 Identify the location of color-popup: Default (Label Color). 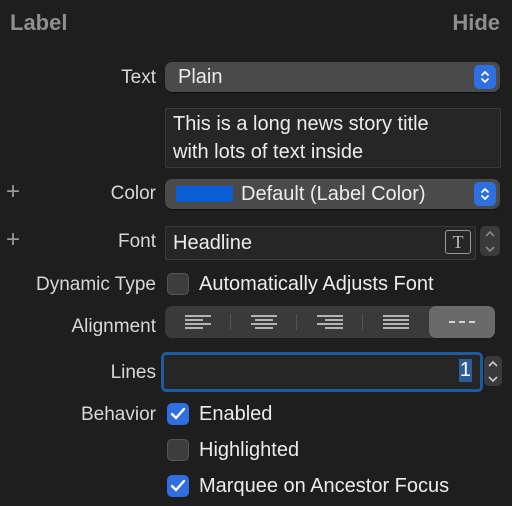
(332, 194).